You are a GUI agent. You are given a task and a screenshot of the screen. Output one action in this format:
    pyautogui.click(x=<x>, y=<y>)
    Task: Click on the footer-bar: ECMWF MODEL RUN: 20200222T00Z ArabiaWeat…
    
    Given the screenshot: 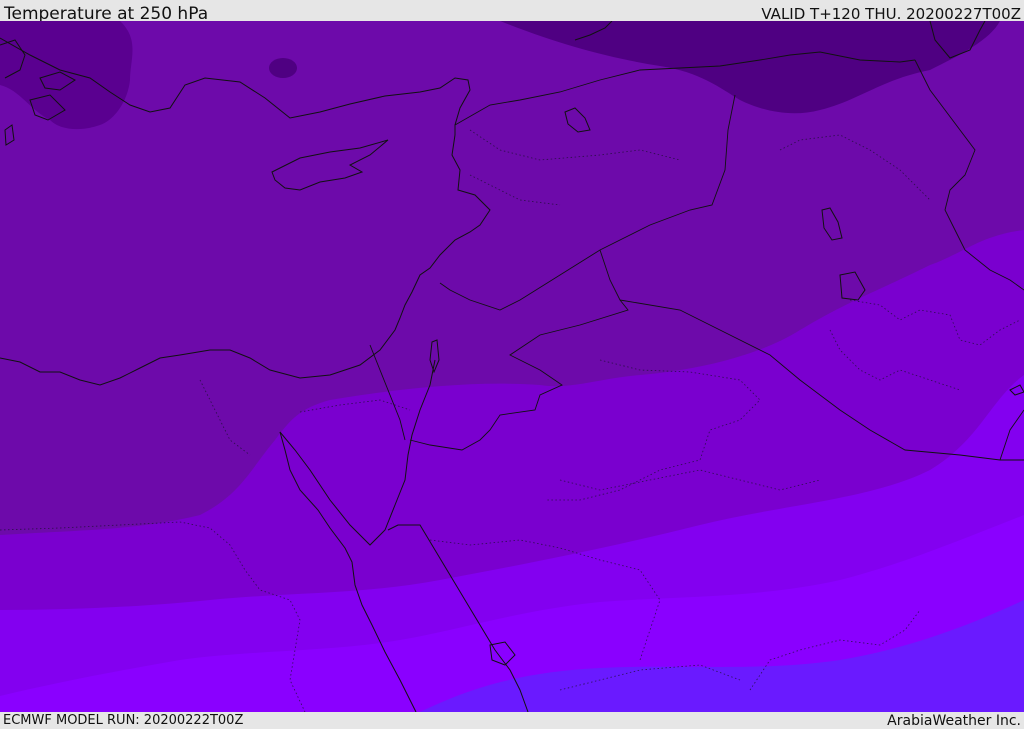 What is the action you would take?
    pyautogui.click(x=512, y=720)
    